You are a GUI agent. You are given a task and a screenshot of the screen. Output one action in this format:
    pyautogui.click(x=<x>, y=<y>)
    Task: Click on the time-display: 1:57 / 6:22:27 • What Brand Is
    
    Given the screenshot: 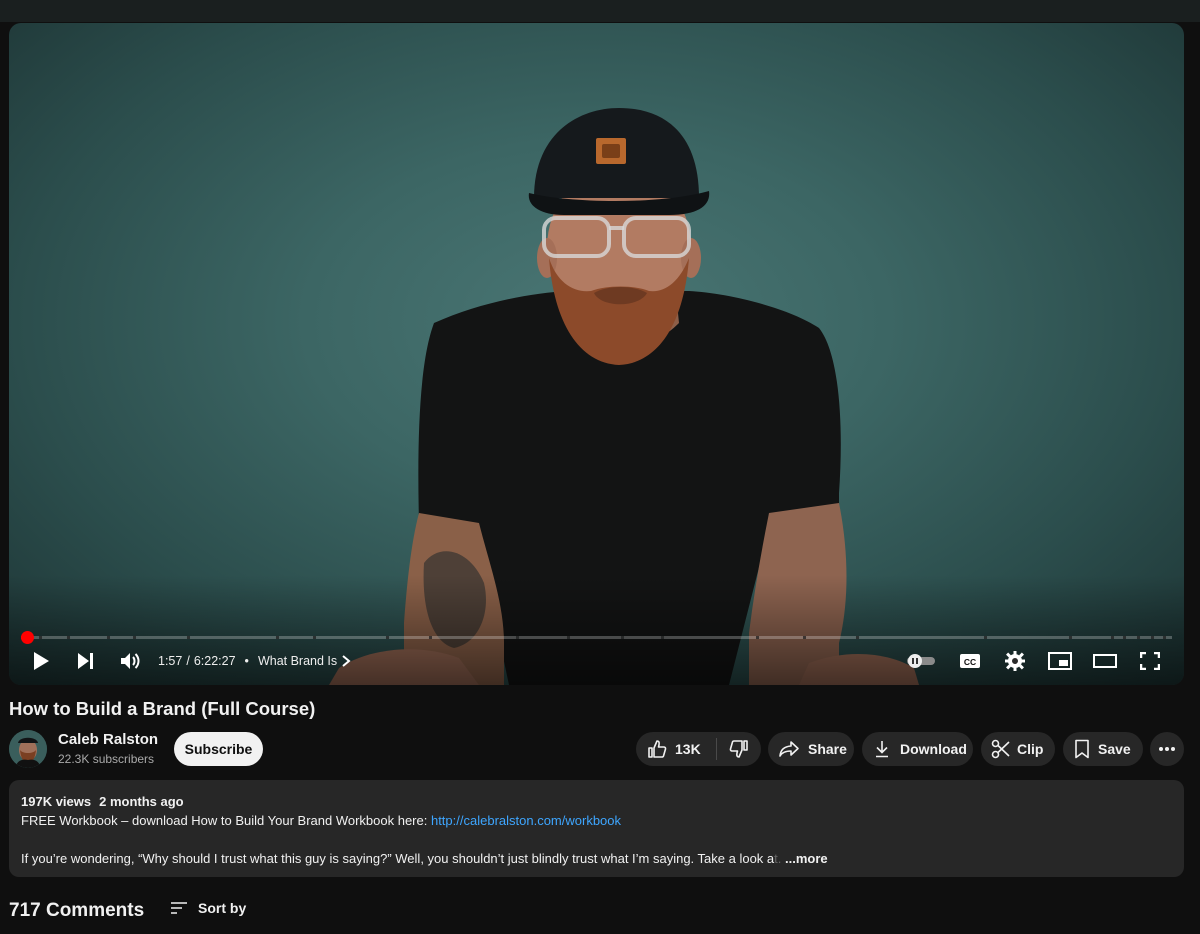 What is the action you would take?
    pyautogui.click(x=254, y=661)
    